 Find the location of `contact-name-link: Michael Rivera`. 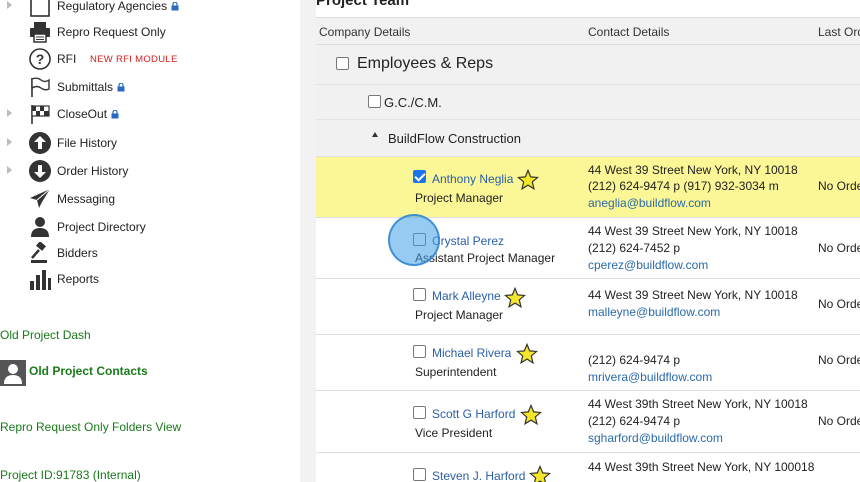

contact-name-link: Michael Rivera is located at coordinates (471, 353).